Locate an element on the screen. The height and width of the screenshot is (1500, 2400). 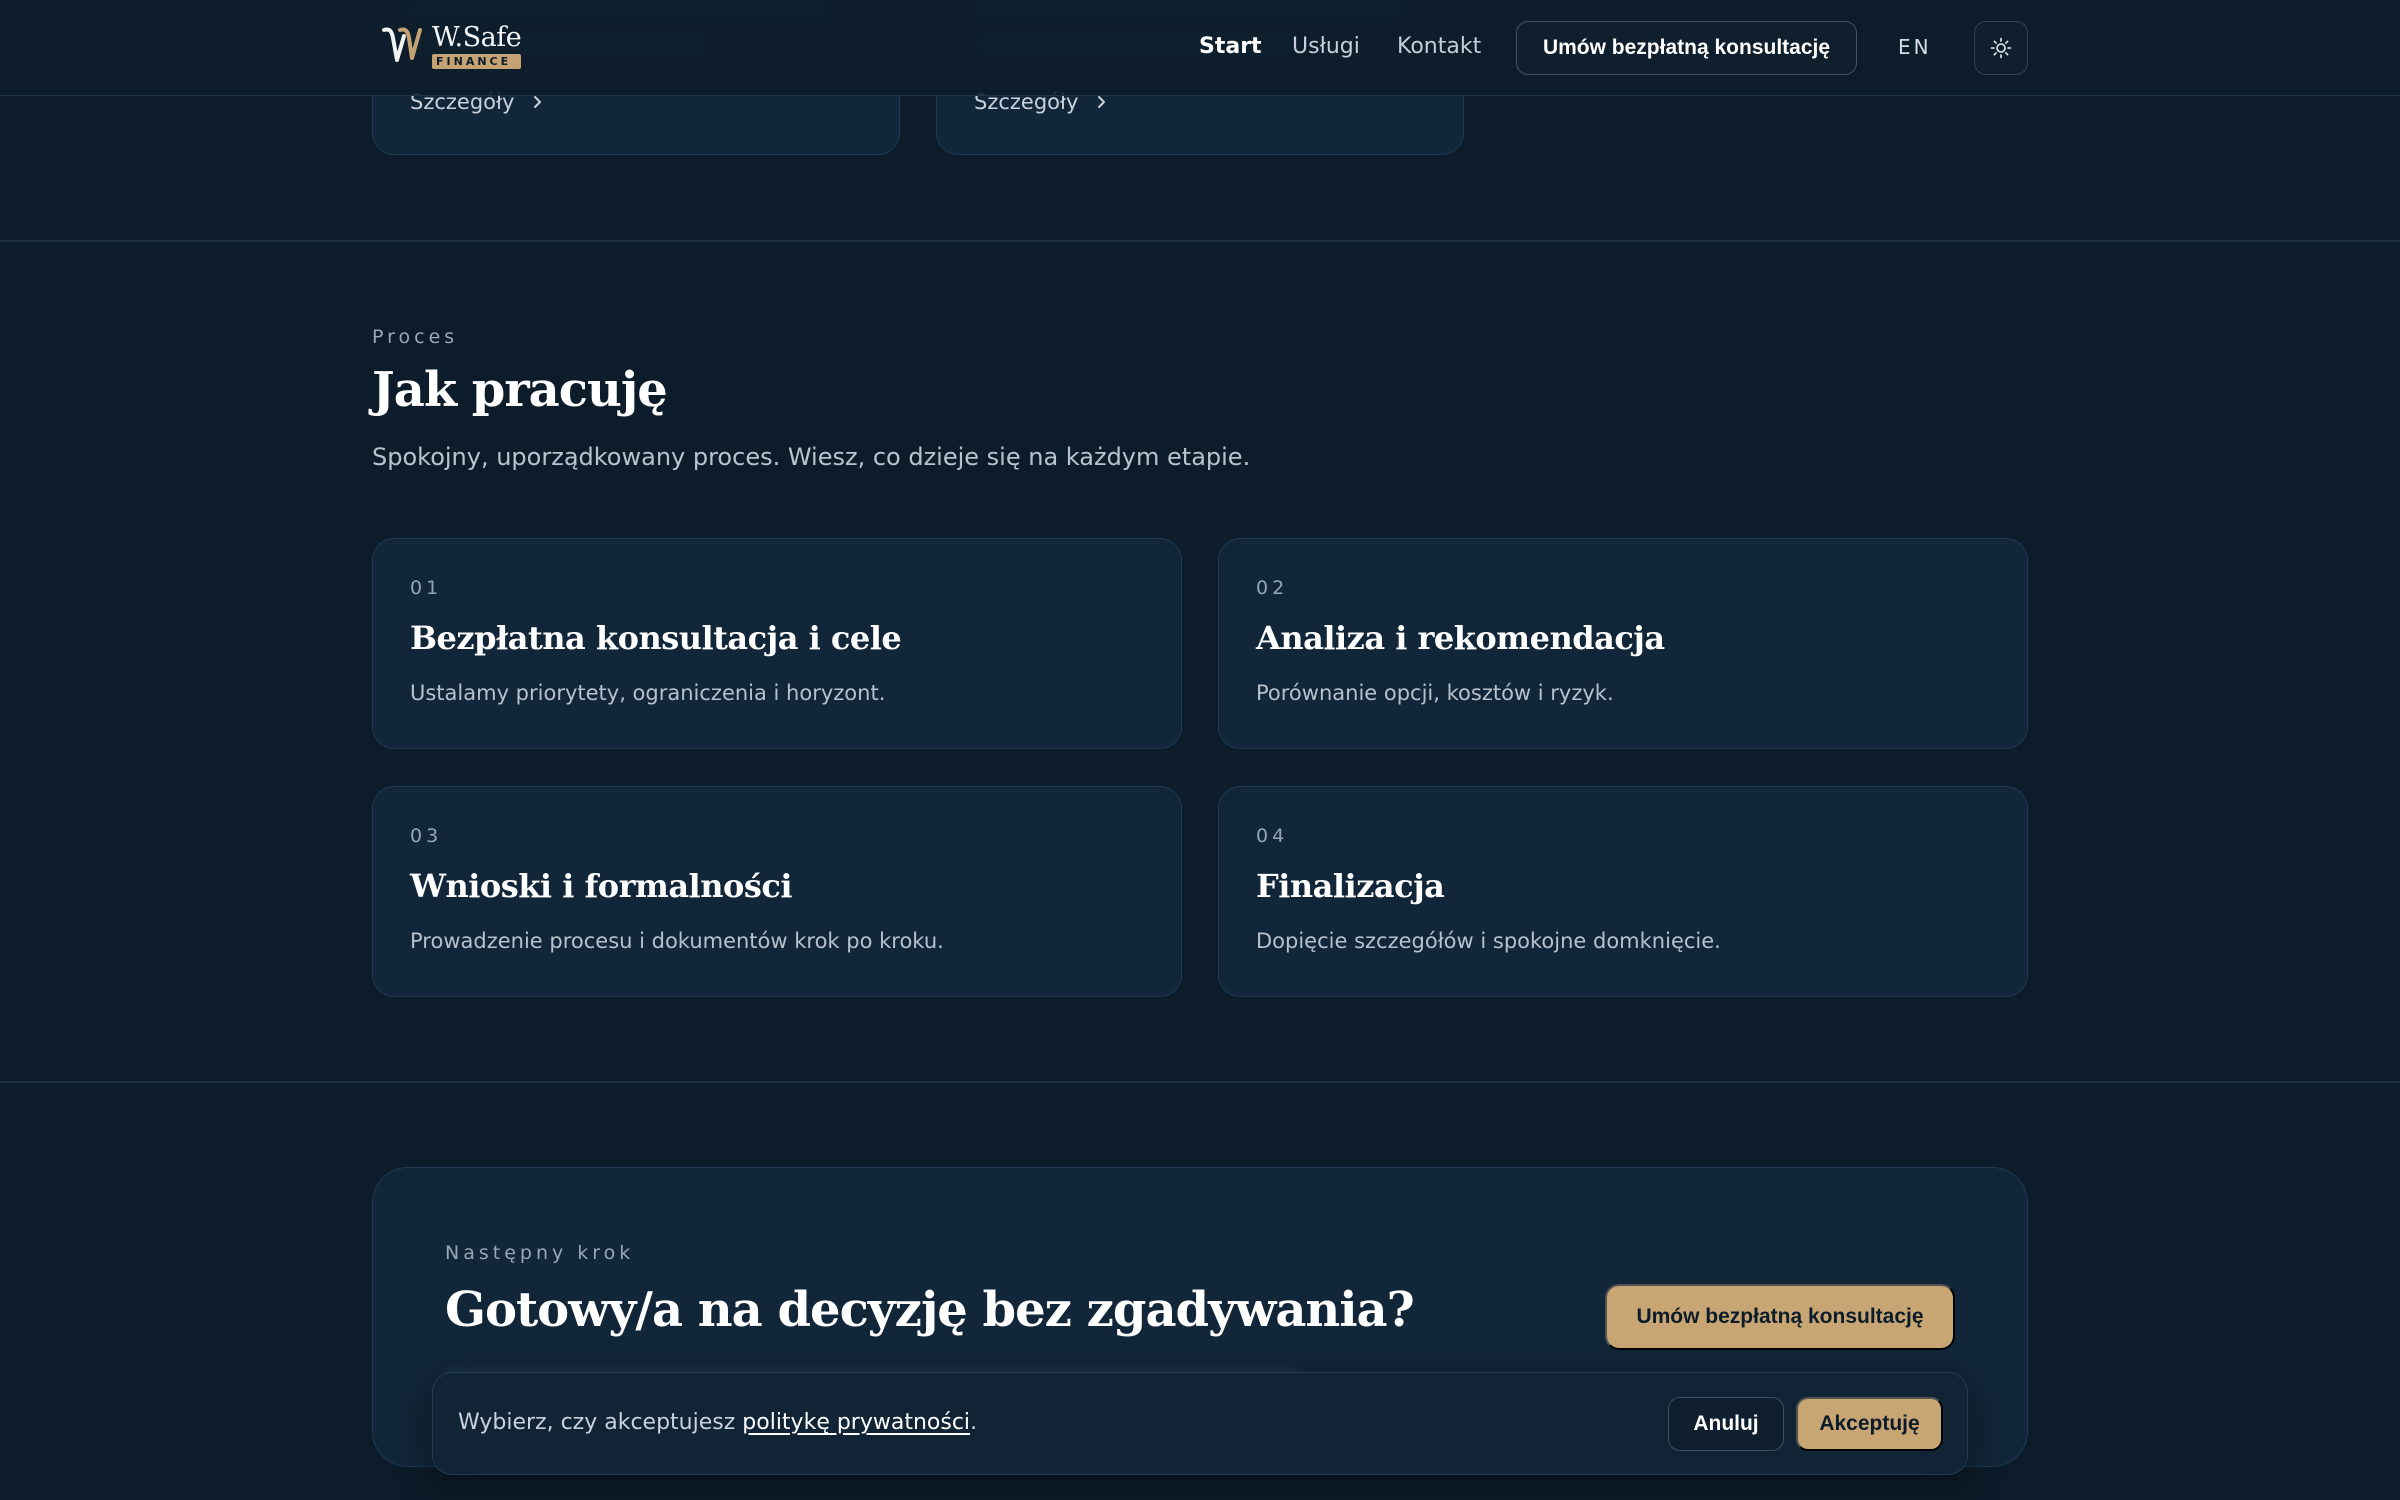
process-title: Jak pracuję is located at coordinates (520, 390).